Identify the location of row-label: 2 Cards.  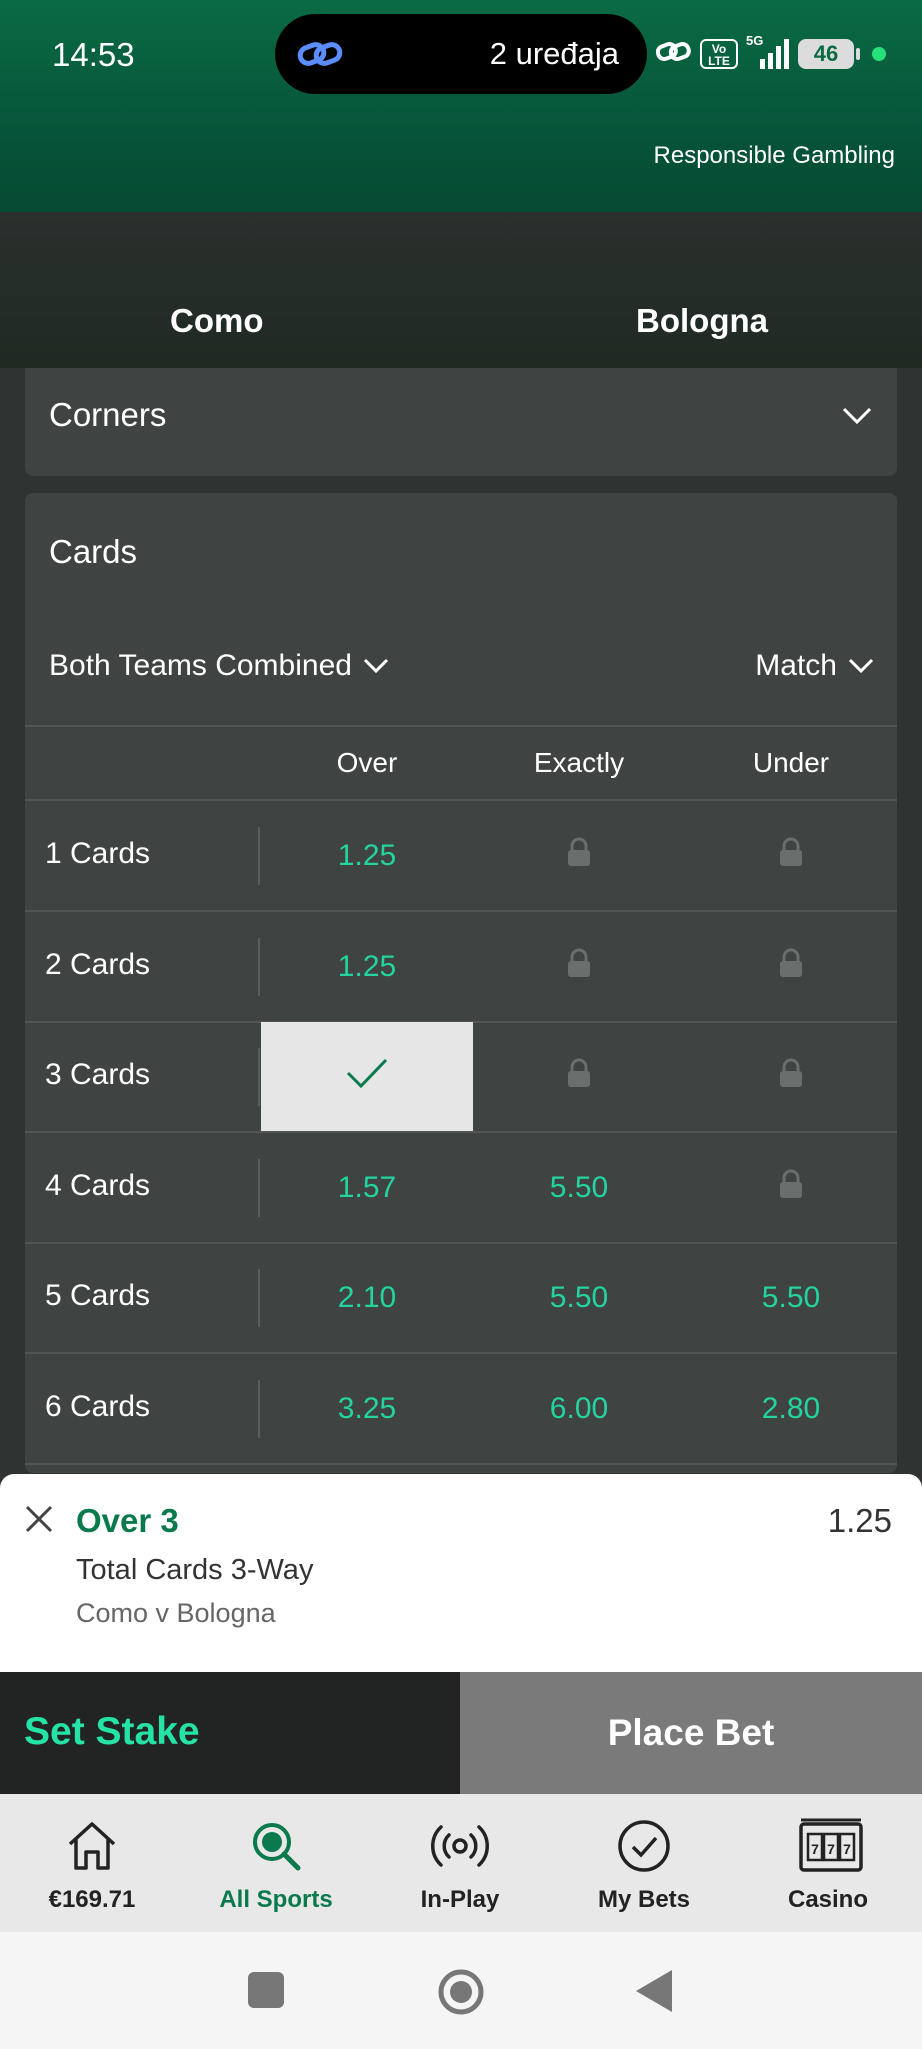
(98, 964).